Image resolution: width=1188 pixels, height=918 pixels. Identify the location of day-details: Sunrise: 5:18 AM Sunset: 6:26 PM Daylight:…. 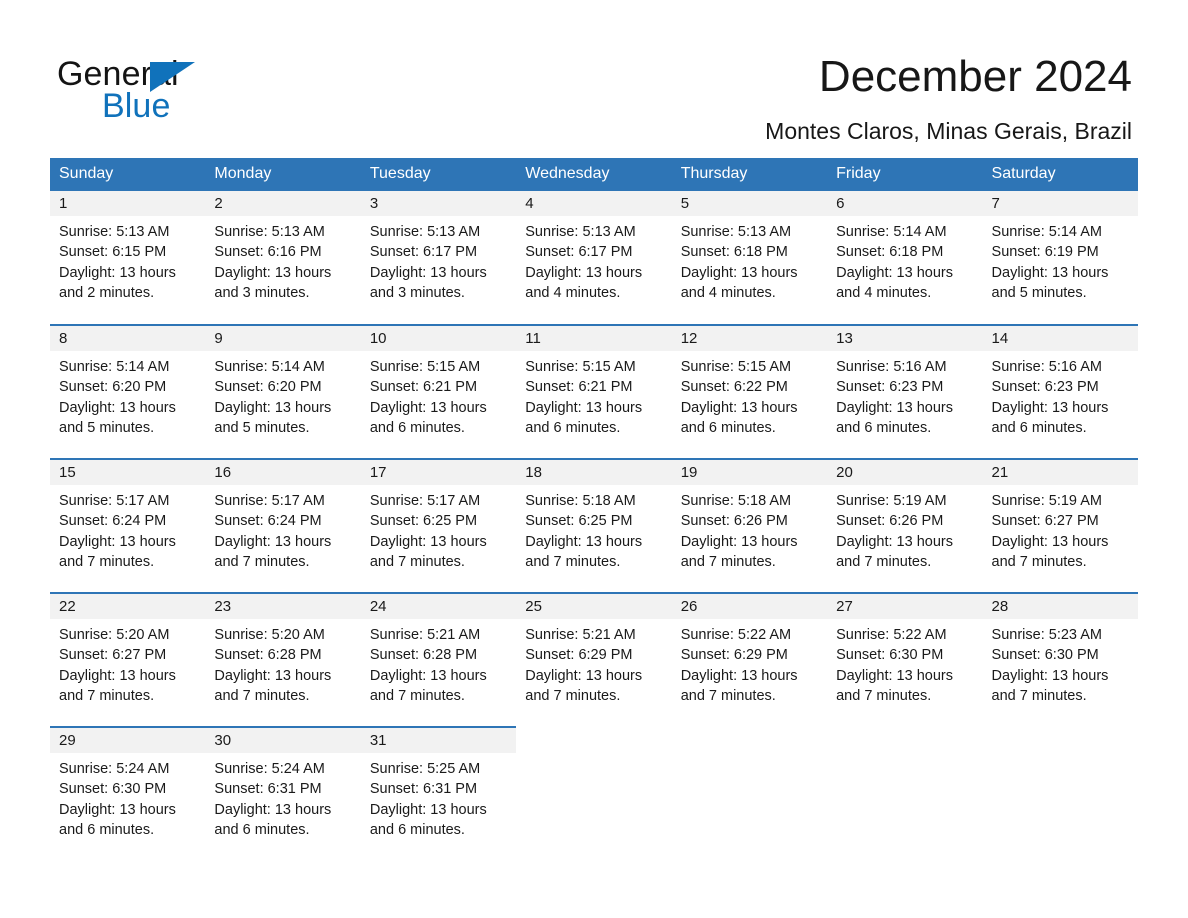
(749, 528).